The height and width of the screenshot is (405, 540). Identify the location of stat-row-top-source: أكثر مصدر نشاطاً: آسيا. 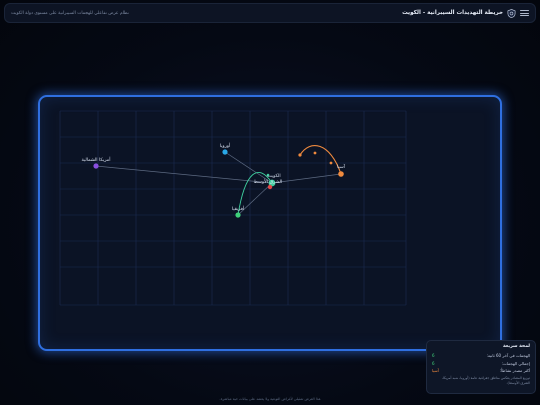
(481, 370).